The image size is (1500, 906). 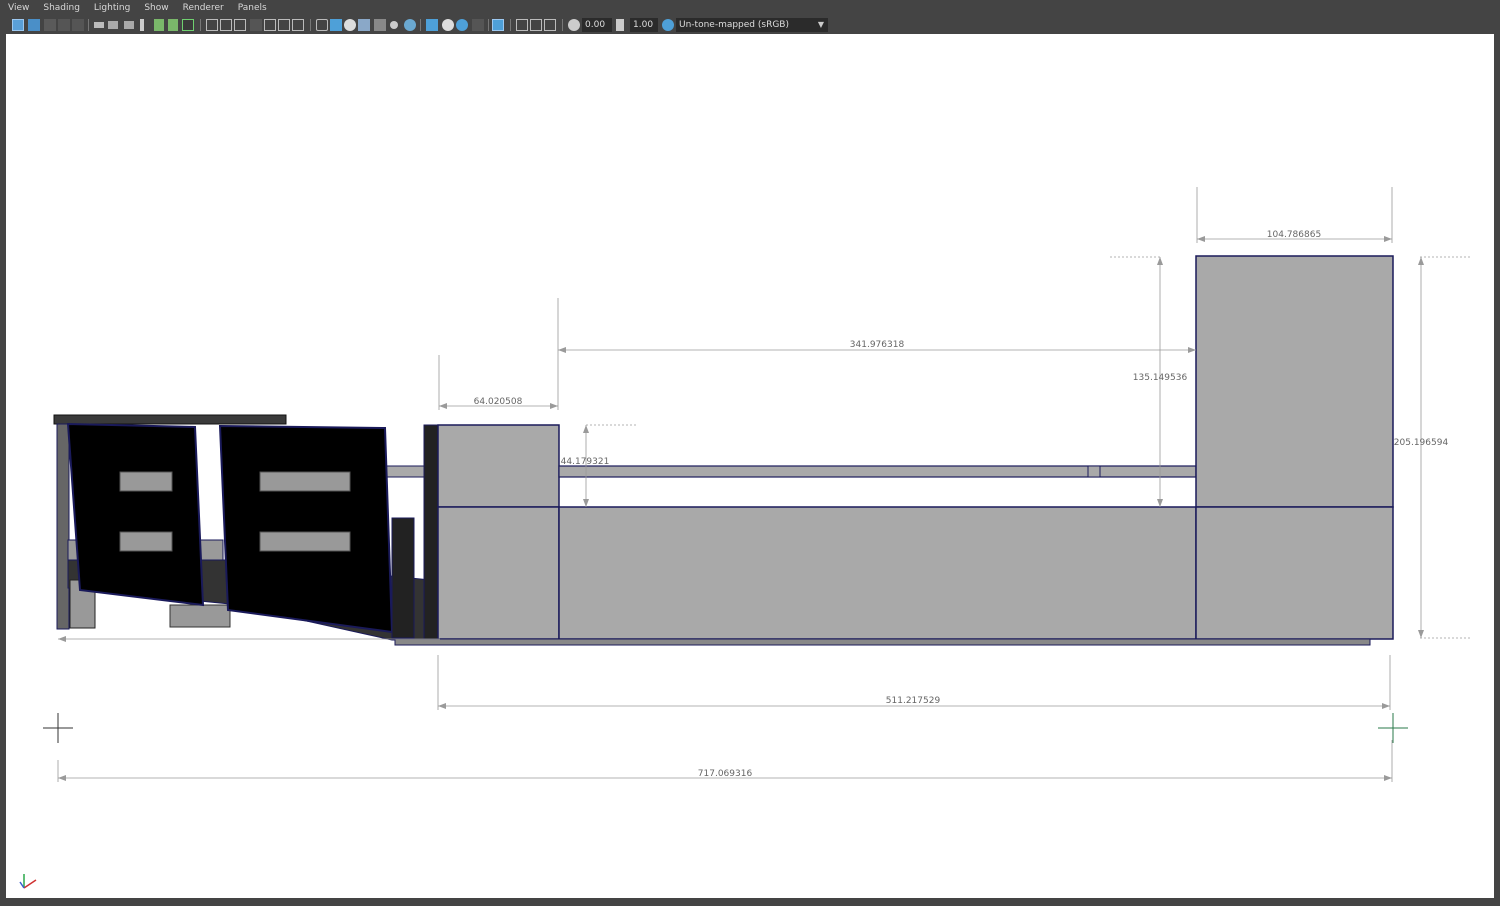 What do you see at coordinates (212, 25) in the screenshot?
I see `smooth-shade-icon` at bounding box center [212, 25].